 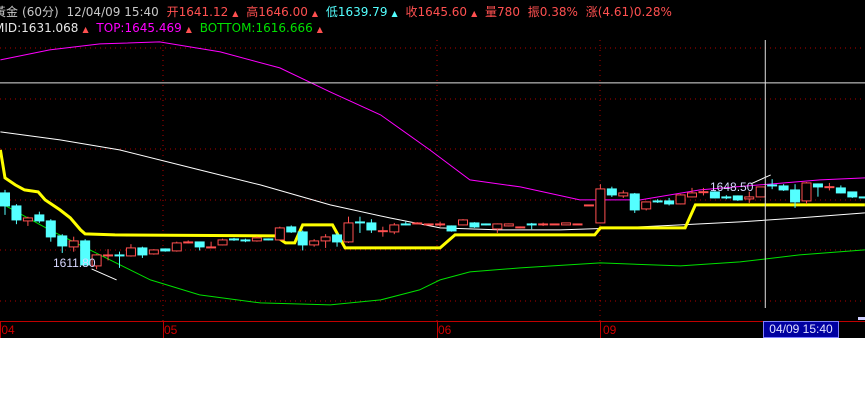 I want to click on max-marker-line, so click(x=760, y=179).